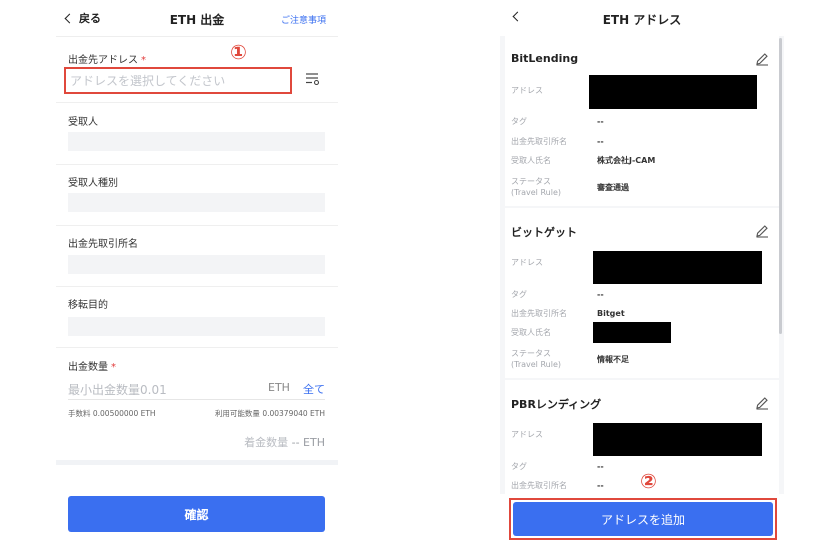 The image size is (840, 560). I want to click on recipient-field, so click(196, 141).